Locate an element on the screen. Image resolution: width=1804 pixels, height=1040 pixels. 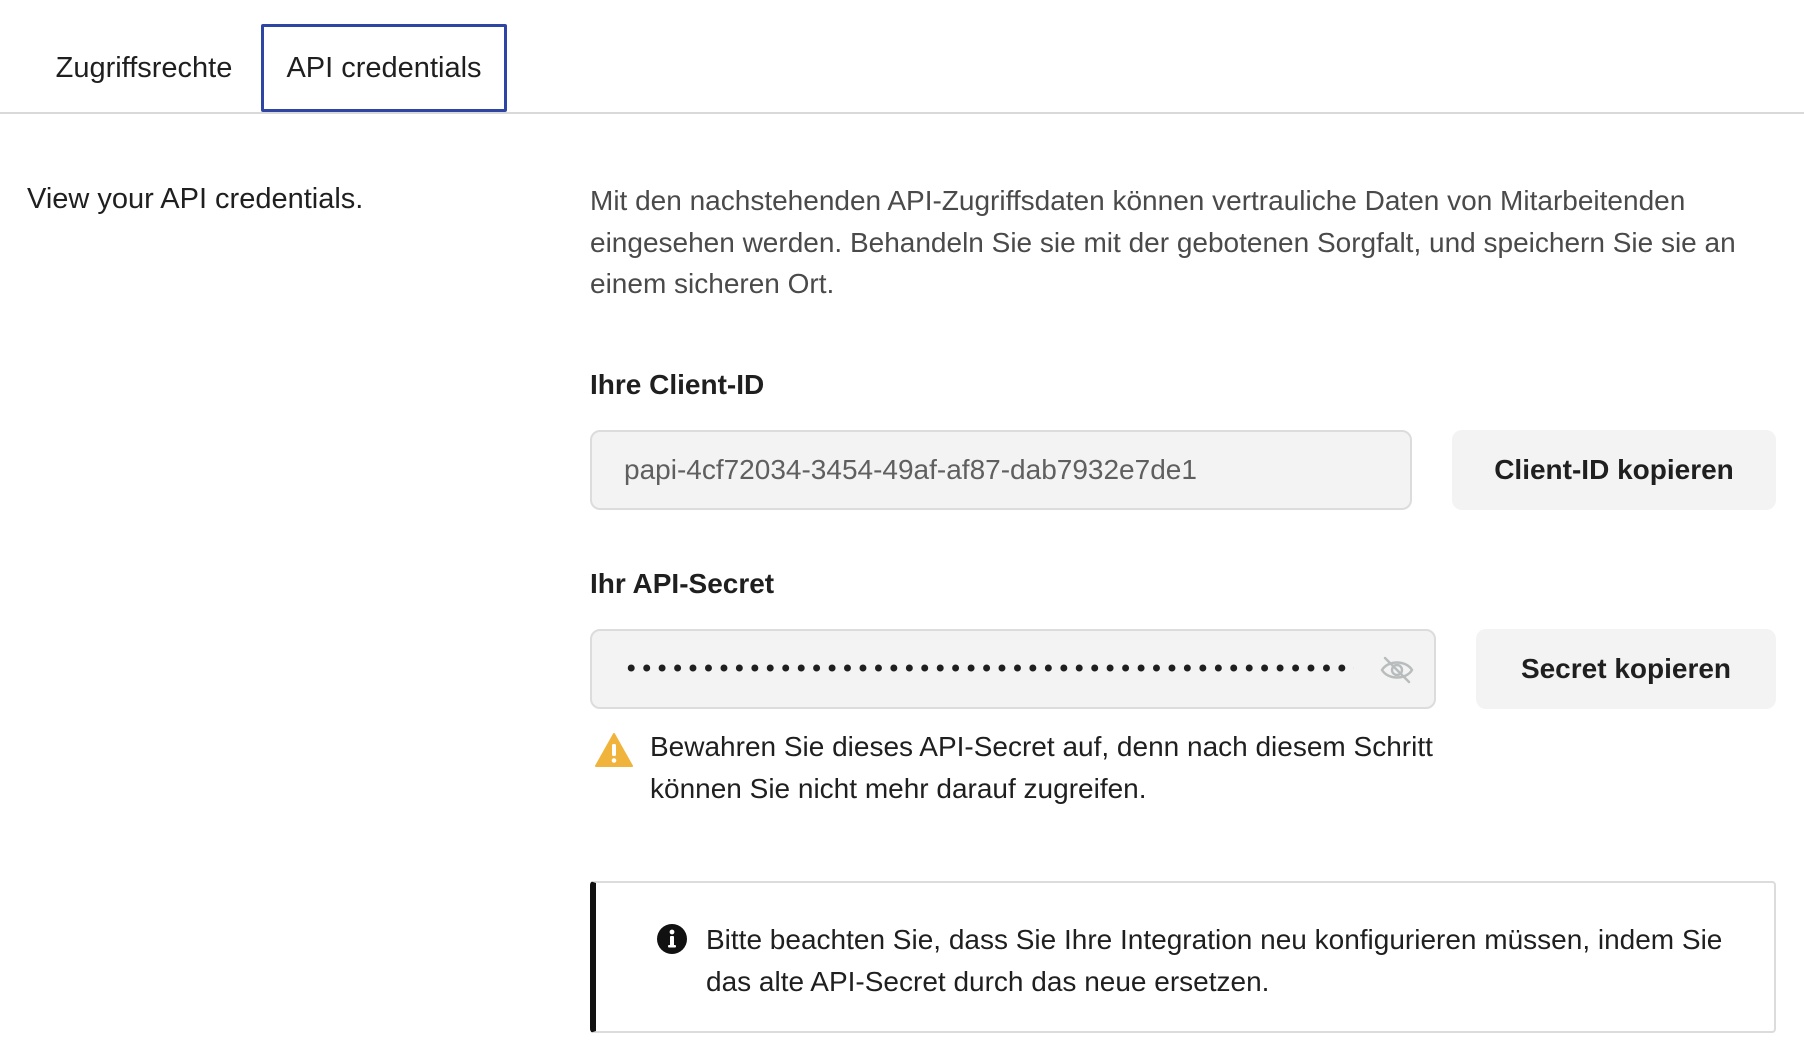
tab-zugriffsrechte: Zugriffsrechte is located at coordinates (144, 68).